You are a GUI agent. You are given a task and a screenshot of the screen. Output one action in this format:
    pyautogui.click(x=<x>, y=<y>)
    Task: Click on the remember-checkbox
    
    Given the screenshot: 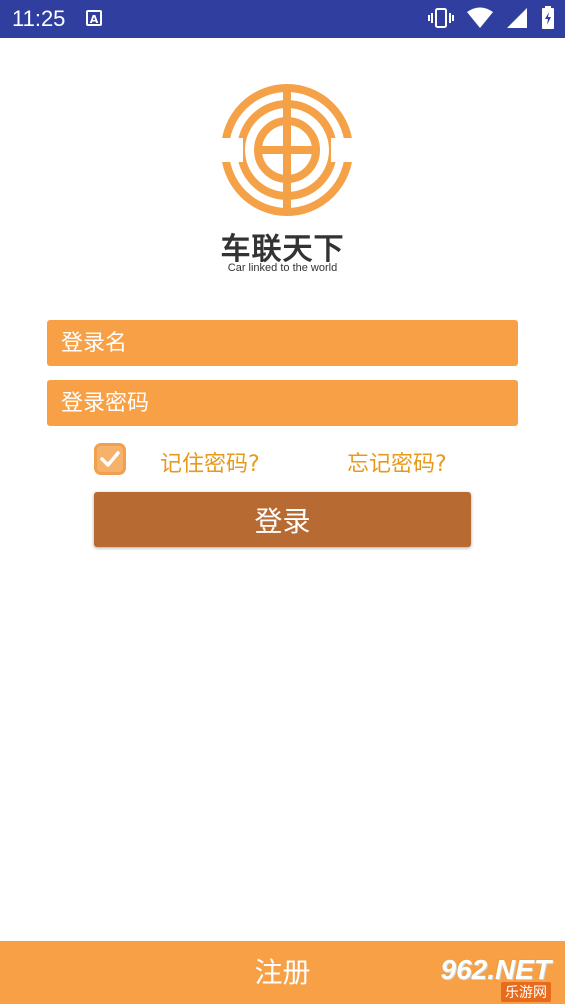 What is the action you would take?
    pyautogui.click(x=110, y=459)
    